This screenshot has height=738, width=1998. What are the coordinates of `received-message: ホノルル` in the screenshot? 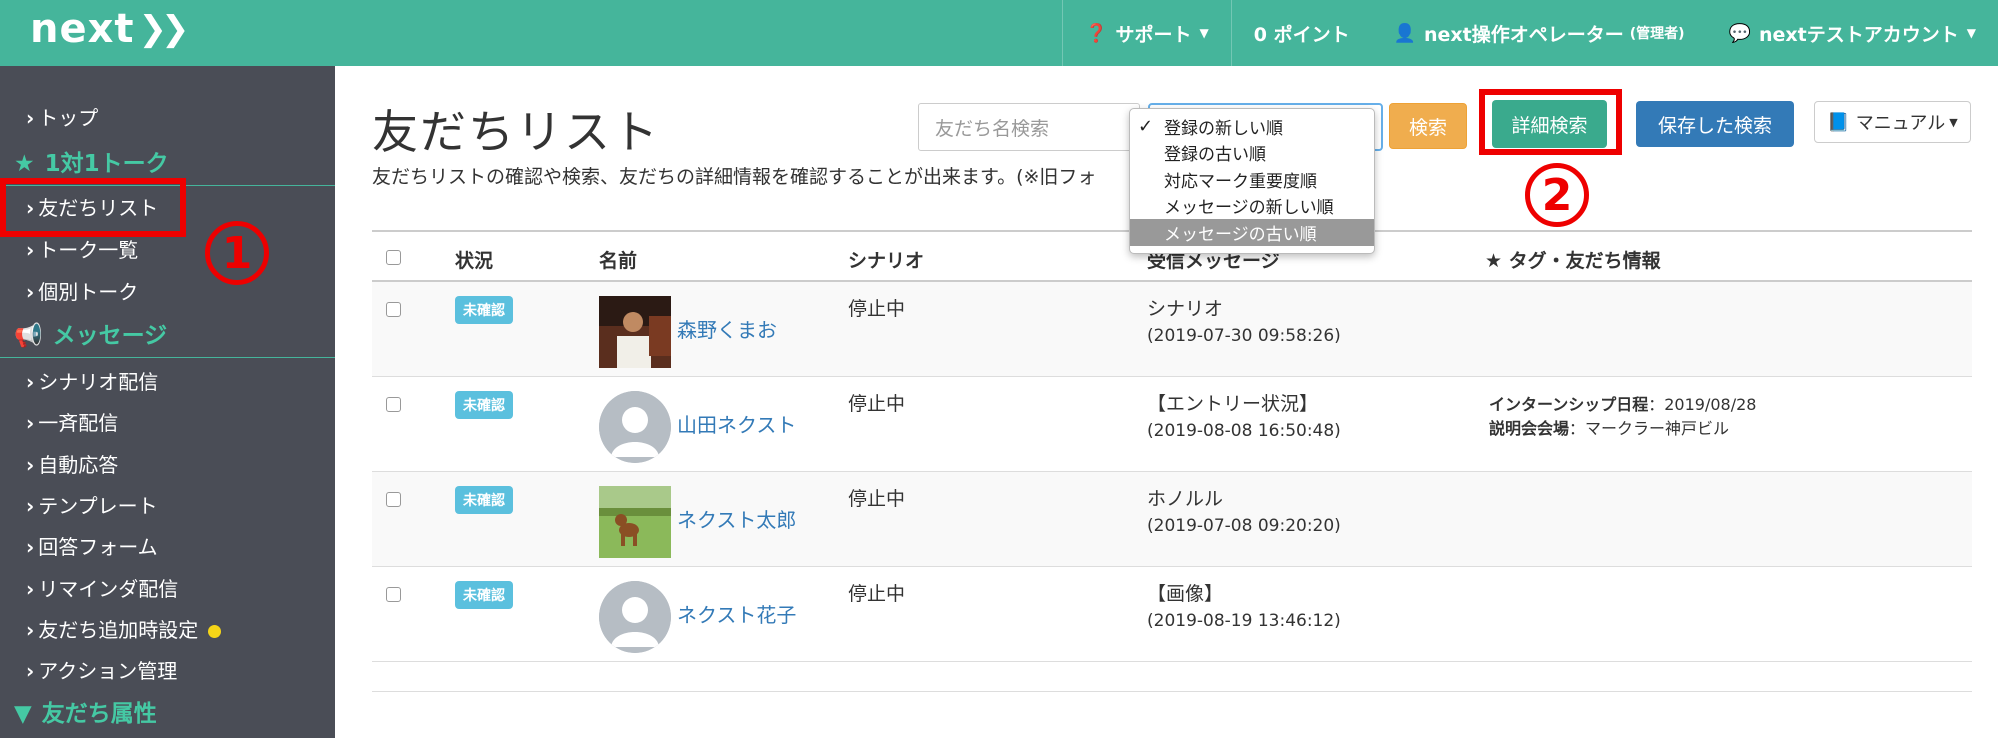 It's located at (1185, 499).